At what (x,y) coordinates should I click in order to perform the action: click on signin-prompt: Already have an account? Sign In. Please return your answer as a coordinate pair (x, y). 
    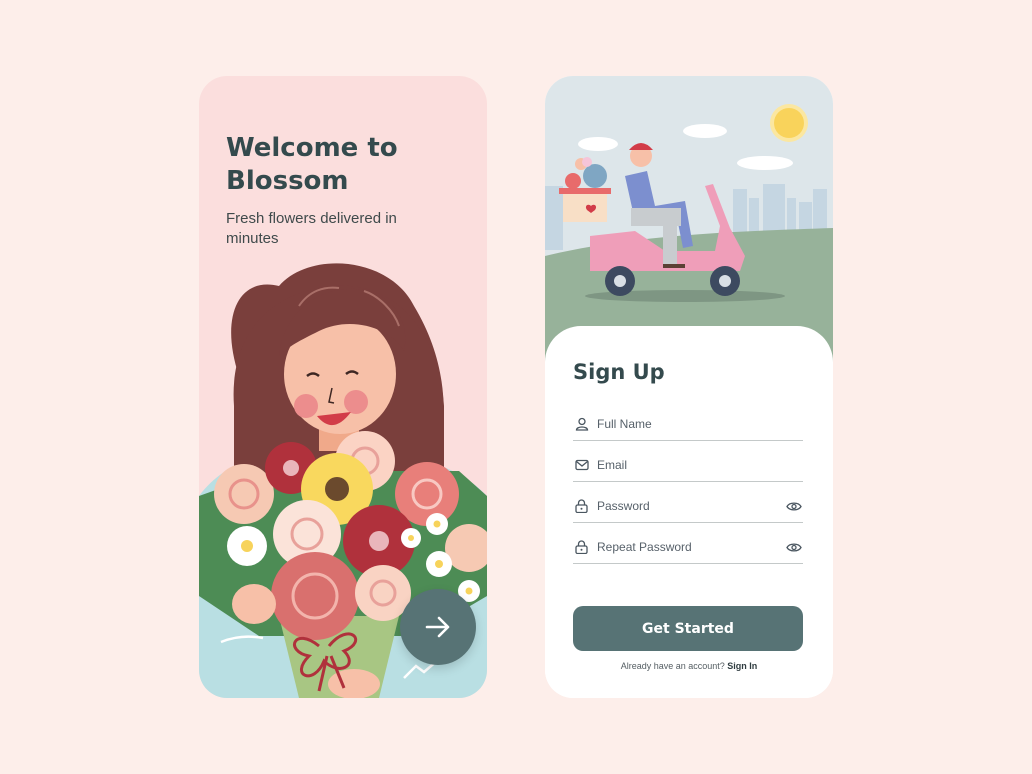
    Looking at the image, I should click on (689, 666).